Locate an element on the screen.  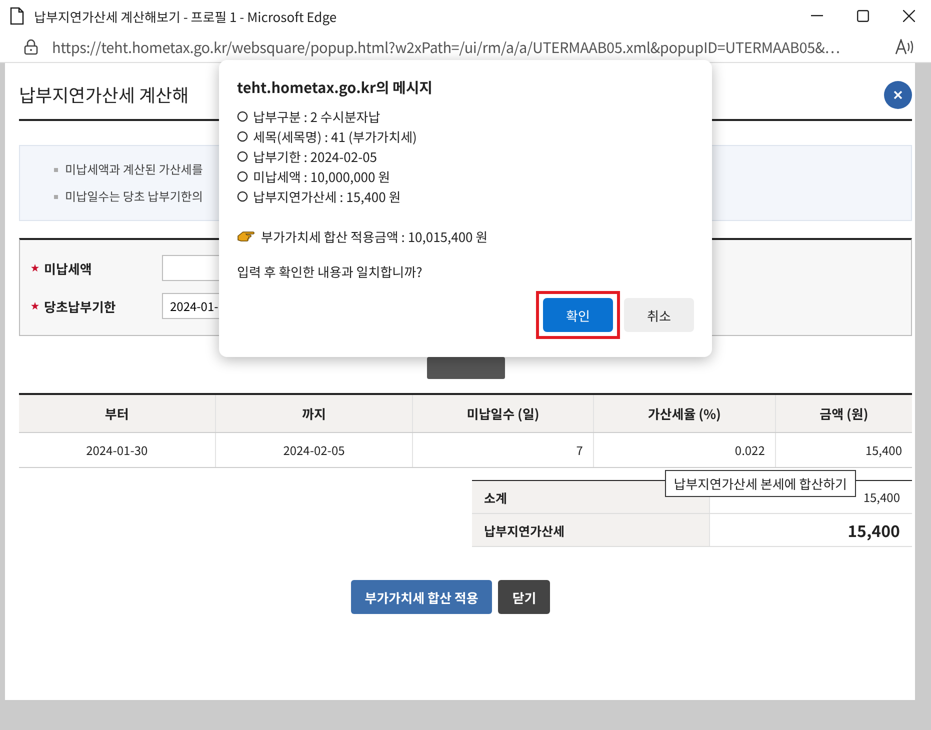
table-cell: 7 is located at coordinates (503, 450).